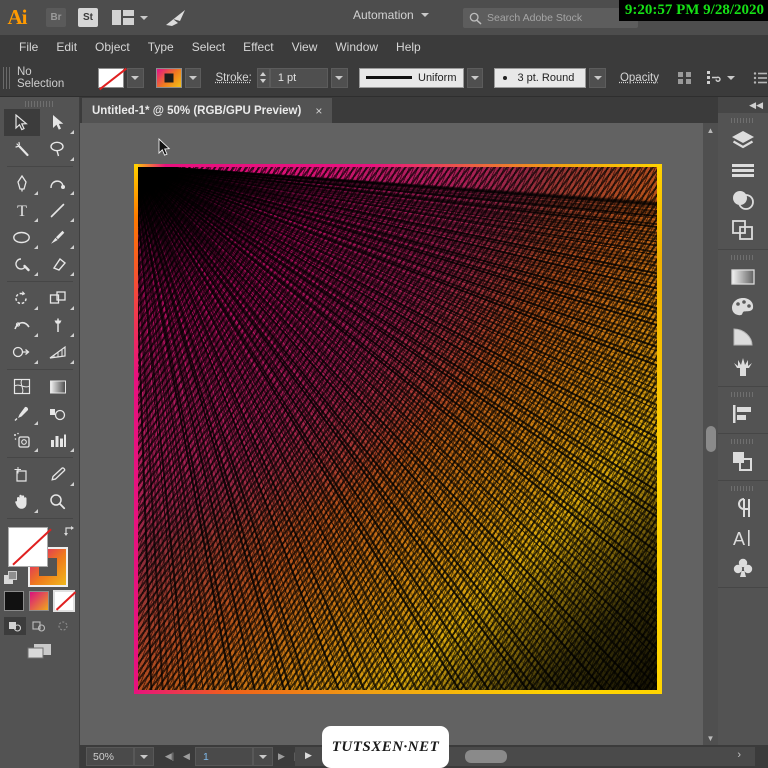 This screenshot has height=768, width=768. Describe the element at coordinates (540, 77) in the screenshot. I see `brush-definition-field: 3 pt. Round` at that location.